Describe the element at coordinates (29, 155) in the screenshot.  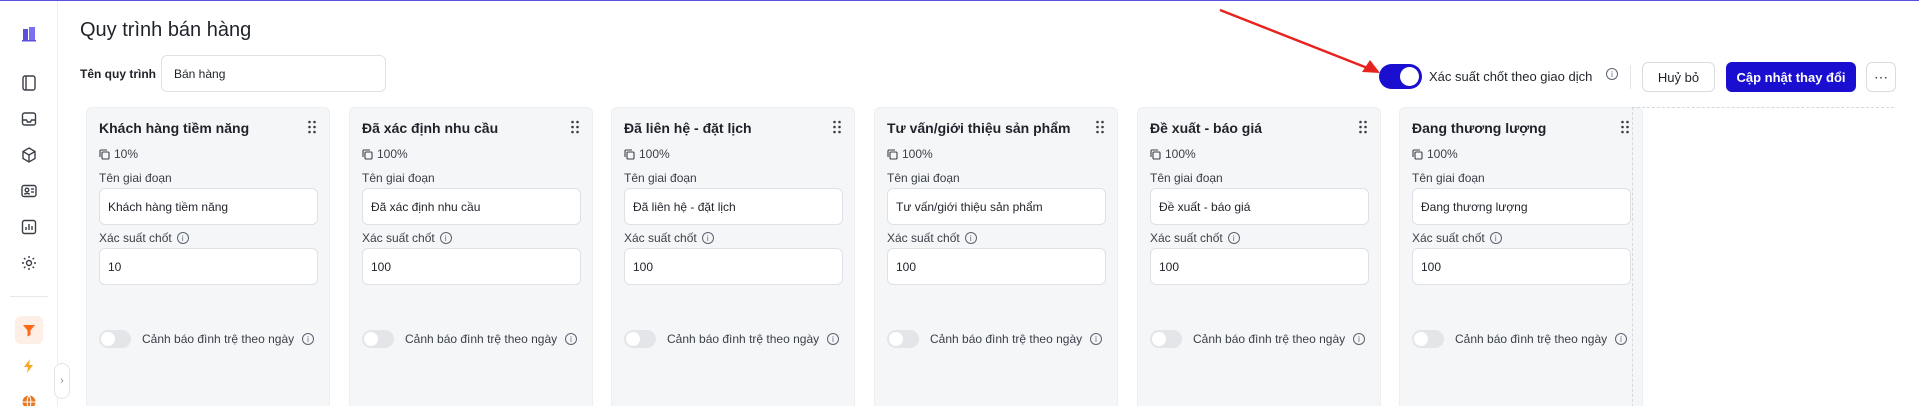
I see `cube-icon` at that location.